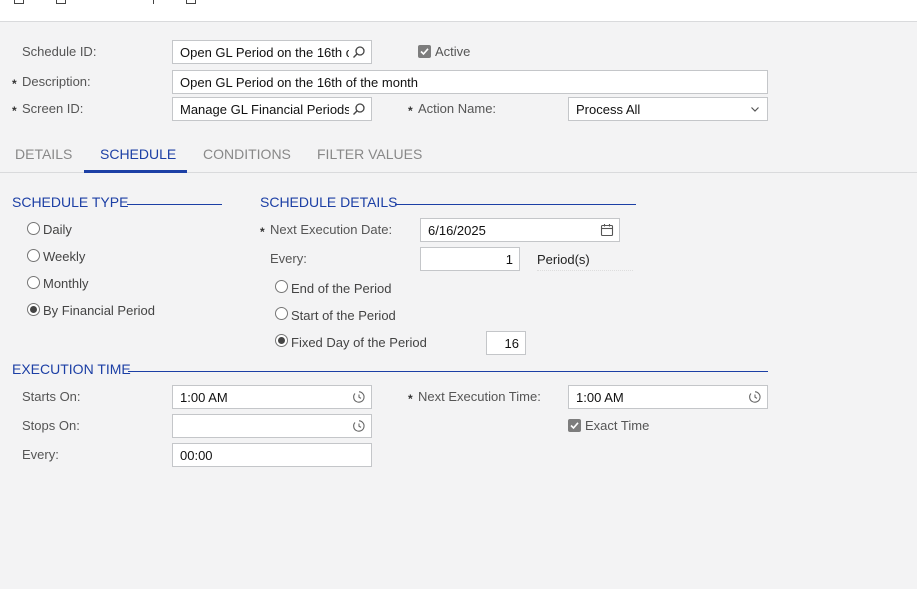 This screenshot has height=589, width=917. Describe the element at coordinates (135, 171) in the screenshot. I see `active-tab-indicator` at that location.